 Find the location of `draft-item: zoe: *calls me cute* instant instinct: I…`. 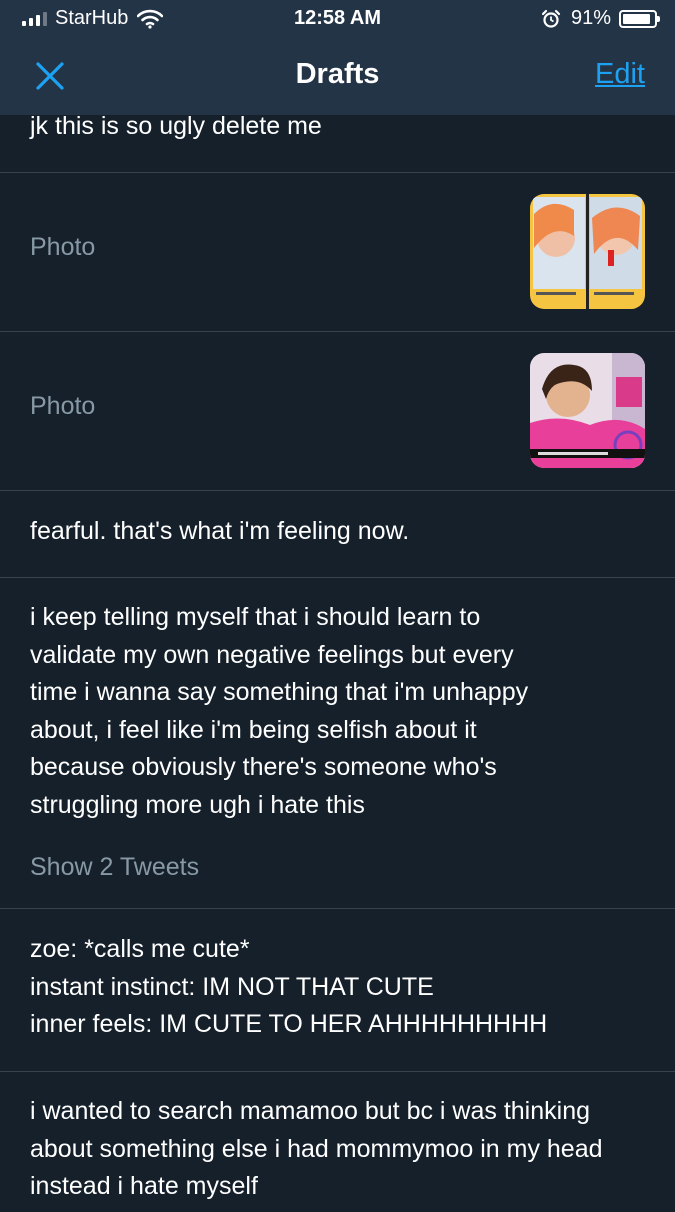

draft-item: zoe: *calls me cute* instant instinct: I… is located at coordinates (337, 990).